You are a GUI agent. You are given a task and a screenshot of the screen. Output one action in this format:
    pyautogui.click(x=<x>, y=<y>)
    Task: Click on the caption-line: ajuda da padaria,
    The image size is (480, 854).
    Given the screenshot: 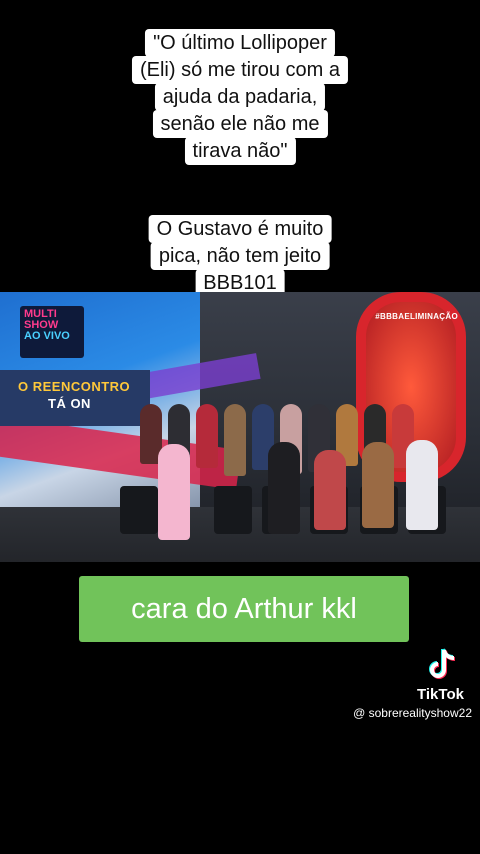 What is the action you would take?
    pyautogui.click(x=240, y=97)
    